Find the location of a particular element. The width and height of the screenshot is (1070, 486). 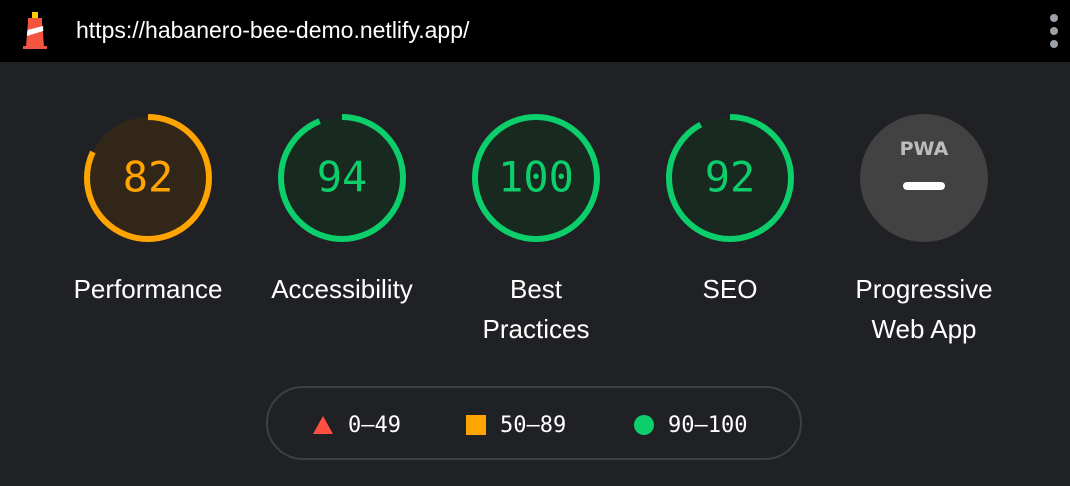

gauge-best-practices-label: Best Practices is located at coordinates (536, 309).